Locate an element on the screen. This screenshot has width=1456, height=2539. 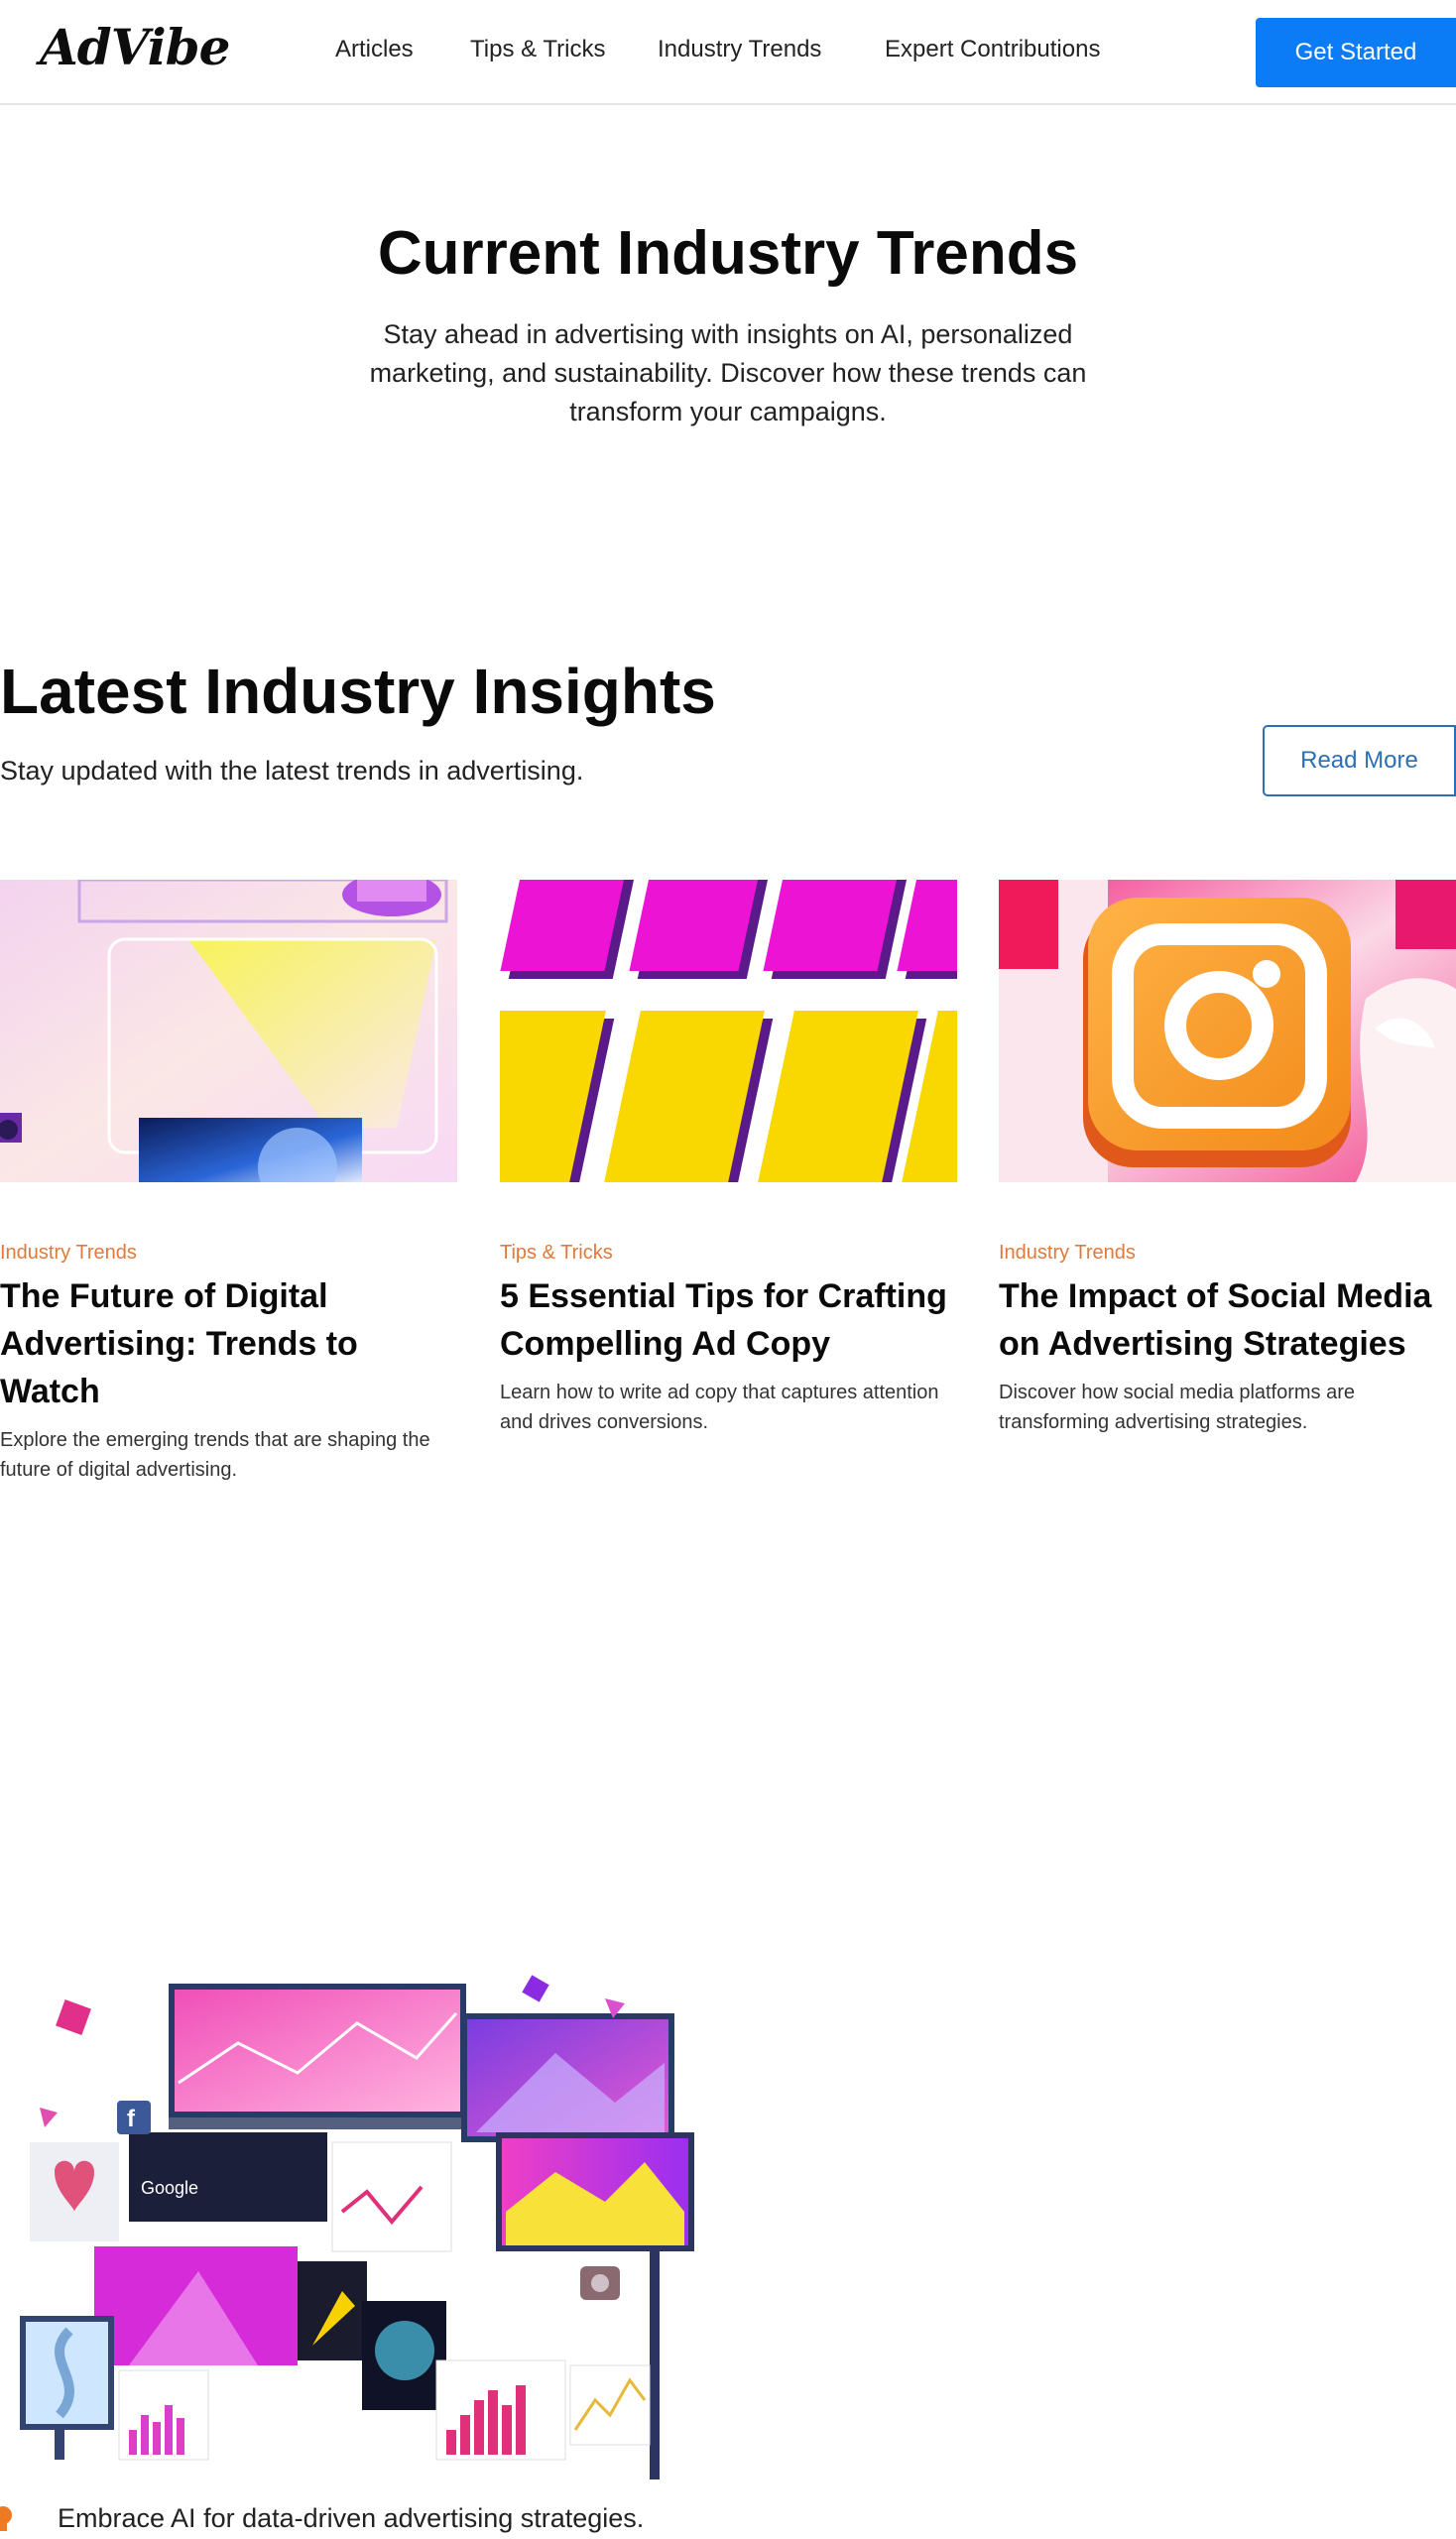
article-image-social-icons is located at coordinates (1227, 1031).